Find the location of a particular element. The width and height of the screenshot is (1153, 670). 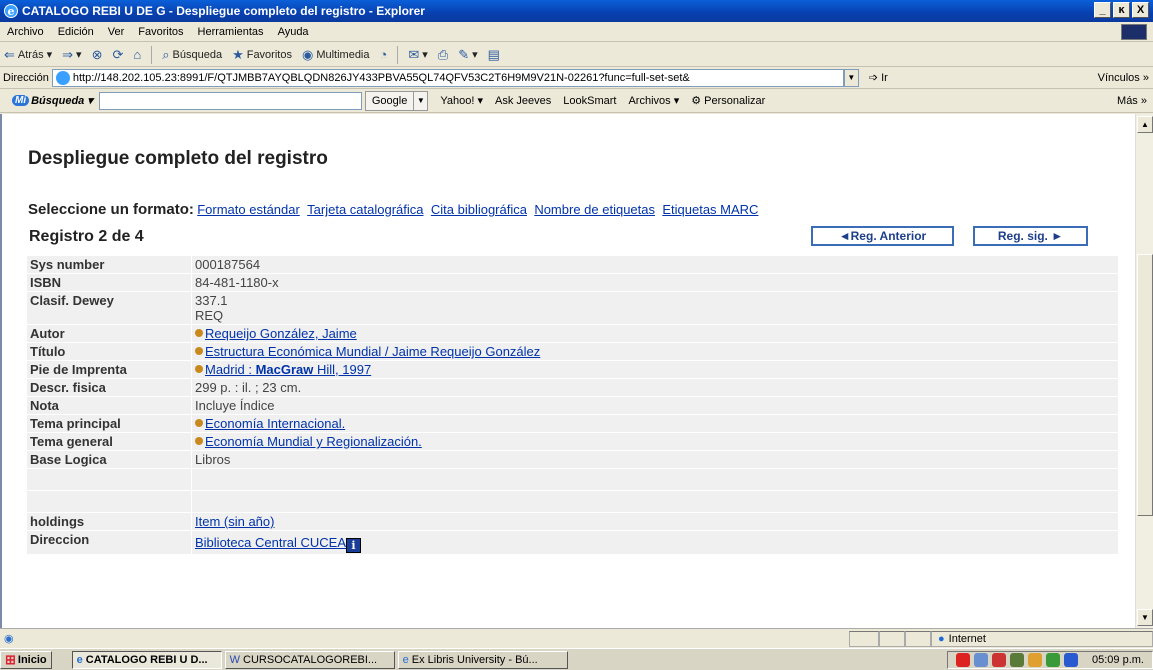

scroll-thumb is located at coordinates (1145, 385).